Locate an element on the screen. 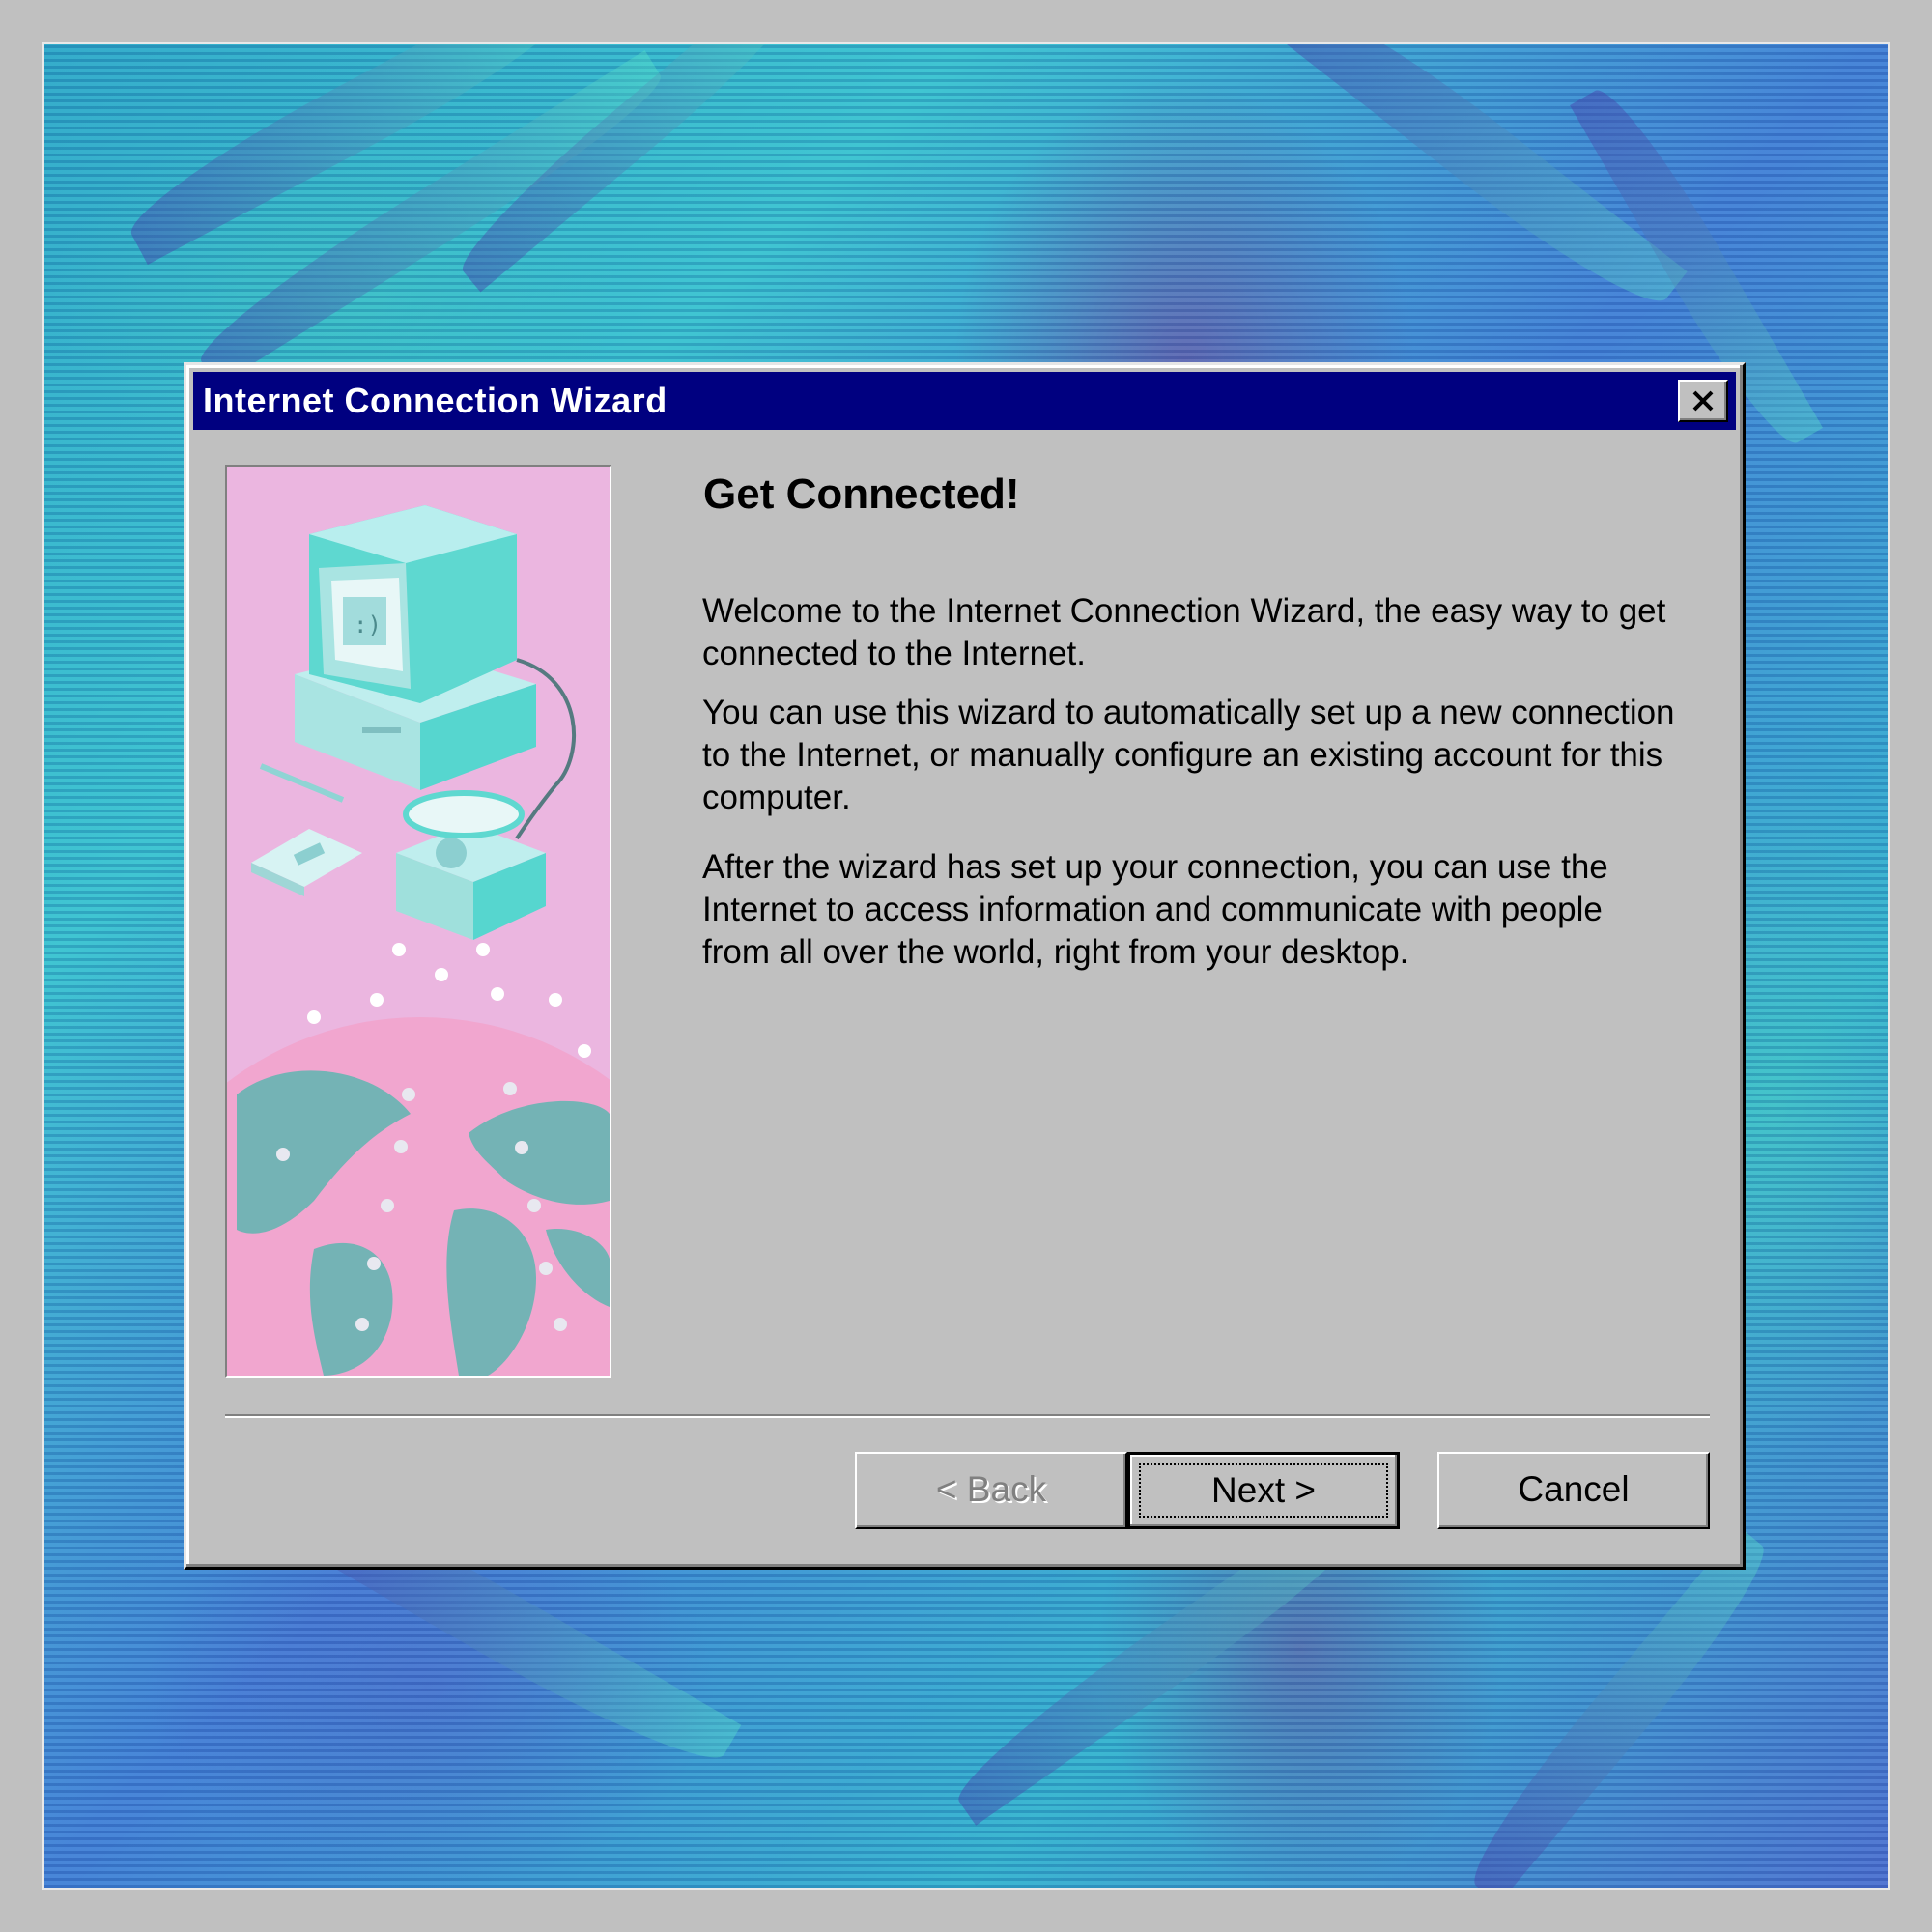 Image resolution: width=1932 pixels, height=1932 pixels. wizard-illustration: :) is located at coordinates (418, 921).